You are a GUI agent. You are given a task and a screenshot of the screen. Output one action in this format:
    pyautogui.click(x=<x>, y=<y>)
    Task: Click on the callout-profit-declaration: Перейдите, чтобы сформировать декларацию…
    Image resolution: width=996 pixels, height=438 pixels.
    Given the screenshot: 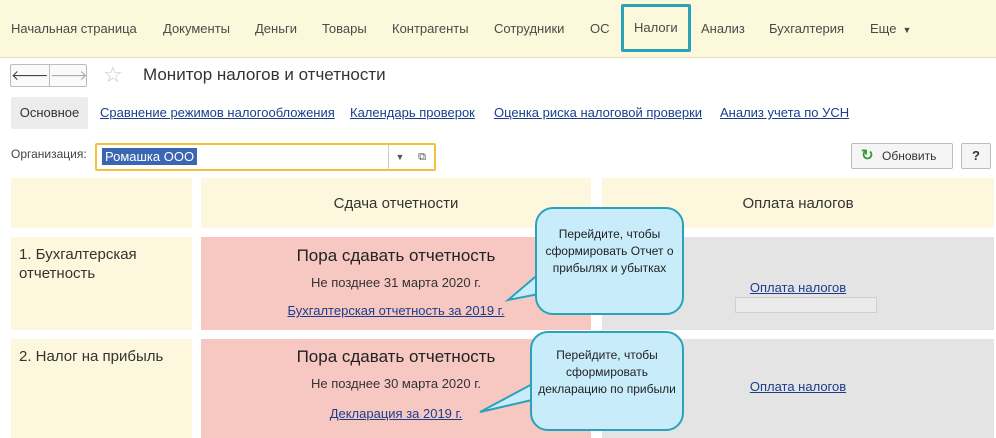 What is the action you would take?
    pyautogui.click(x=607, y=381)
    